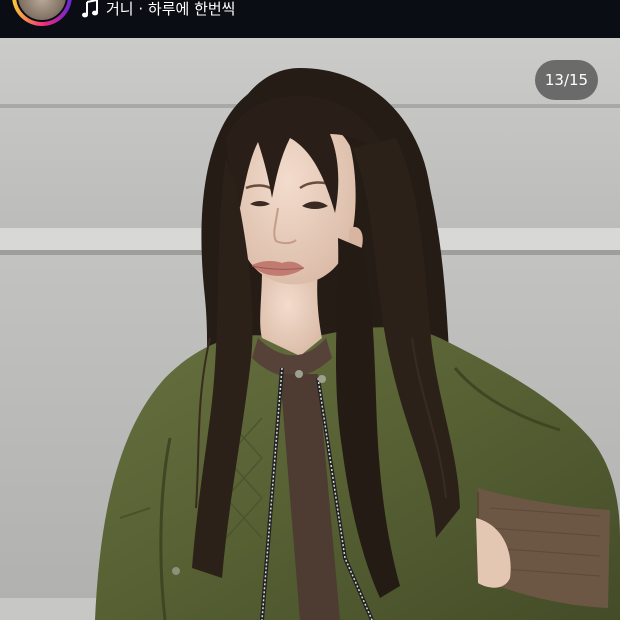 Image resolution: width=620 pixels, height=620 pixels. Describe the element at coordinates (566, 80) in the screenshot. I see `image-counter-badge: 13/15` at that location.